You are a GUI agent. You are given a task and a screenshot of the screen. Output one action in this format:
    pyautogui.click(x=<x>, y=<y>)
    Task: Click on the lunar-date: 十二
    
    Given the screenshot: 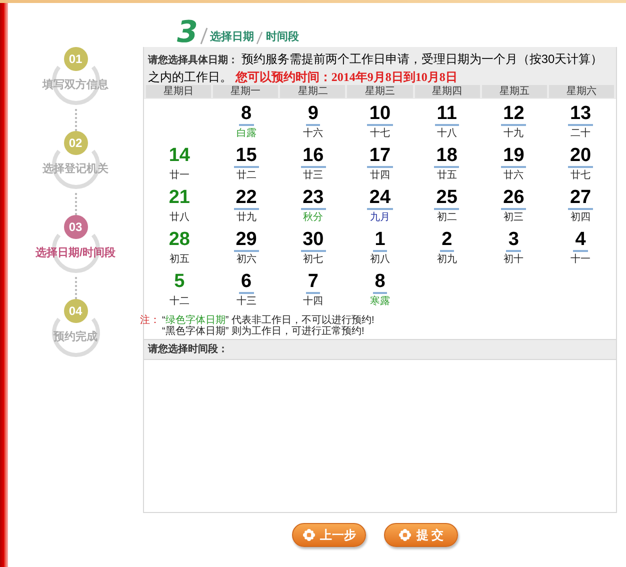 What is the action you would take?
    pyautogui.click(x=179, y=301)
    